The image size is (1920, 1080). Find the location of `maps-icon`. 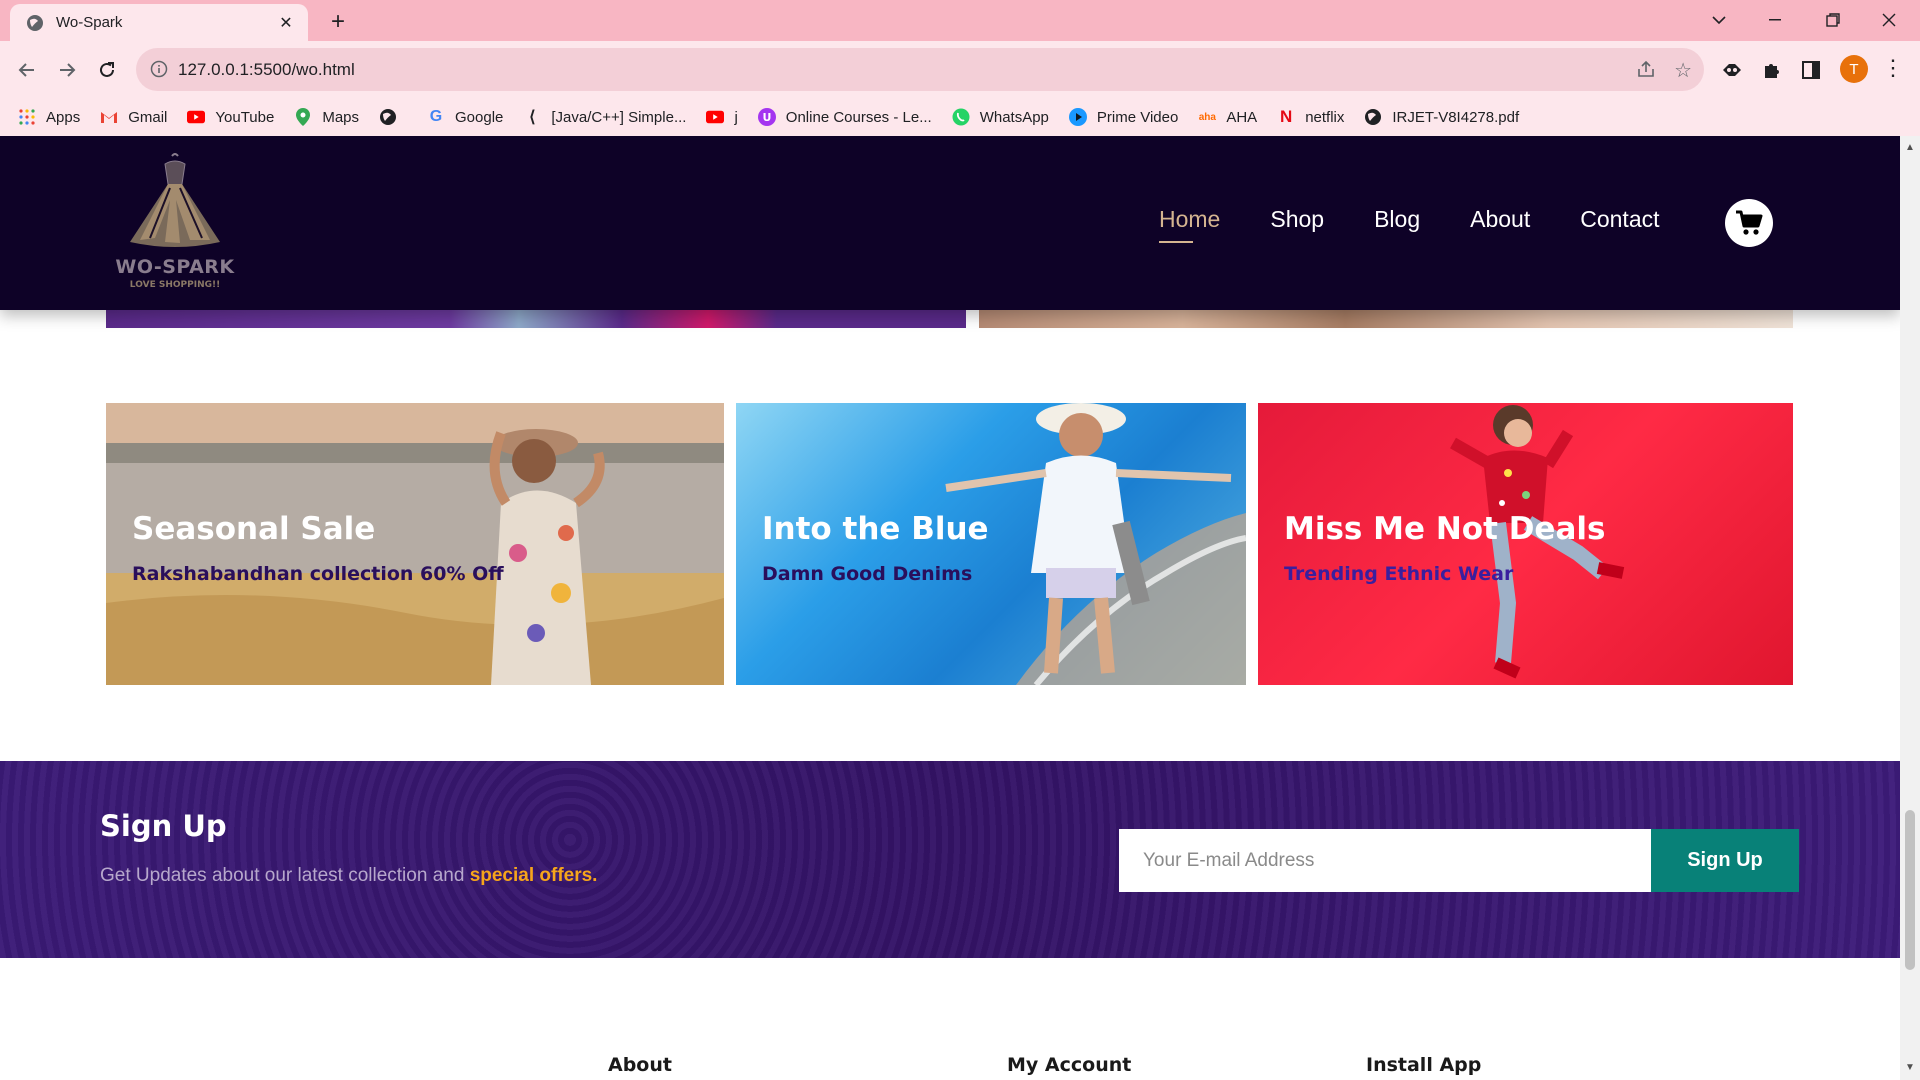

maps-icon is located at coordinates (303, 117).